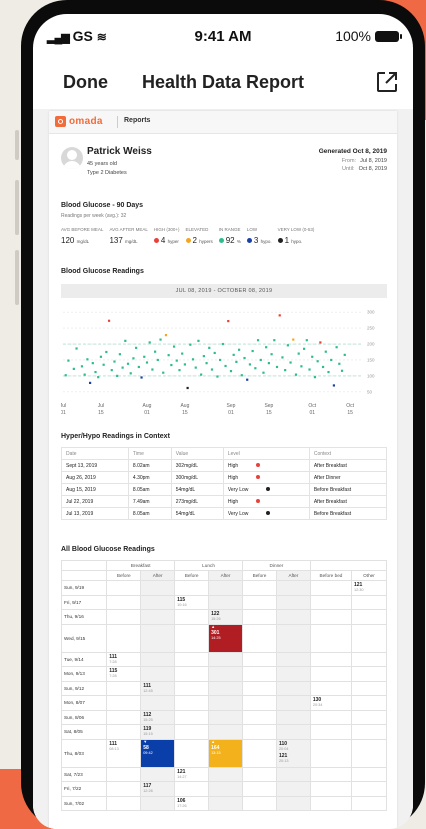 This screenshot has height=829, width=426. What do you see at coordinates (124, 753) in the screenshot?
I see `reading-cell: 111 08:13` at bounding box center [124, 753].